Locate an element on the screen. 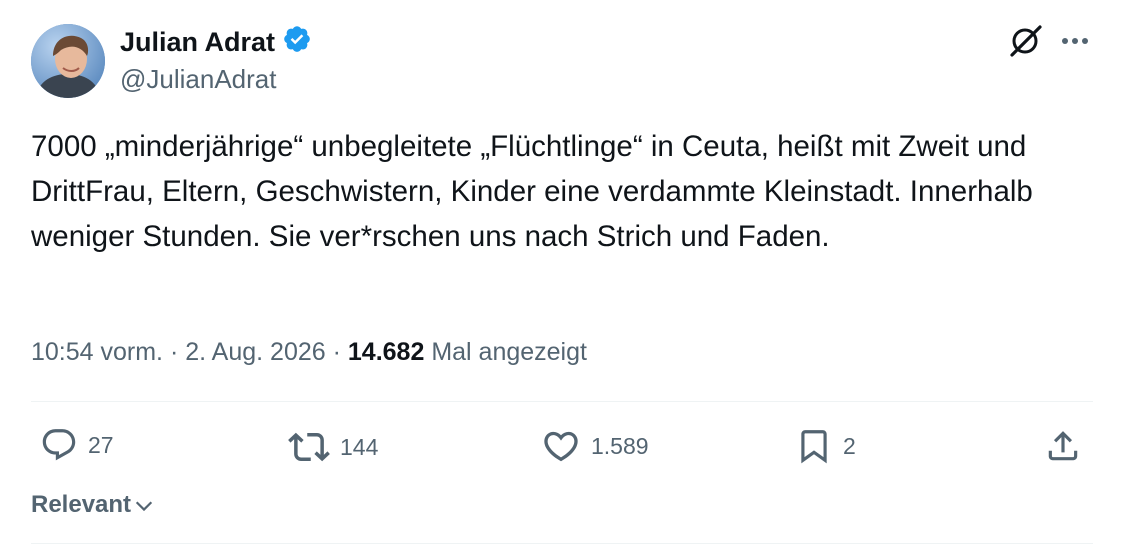 The width and height of the screenshot is (1123, 545). repost-button: 144 is located at coordinates (333, 447).